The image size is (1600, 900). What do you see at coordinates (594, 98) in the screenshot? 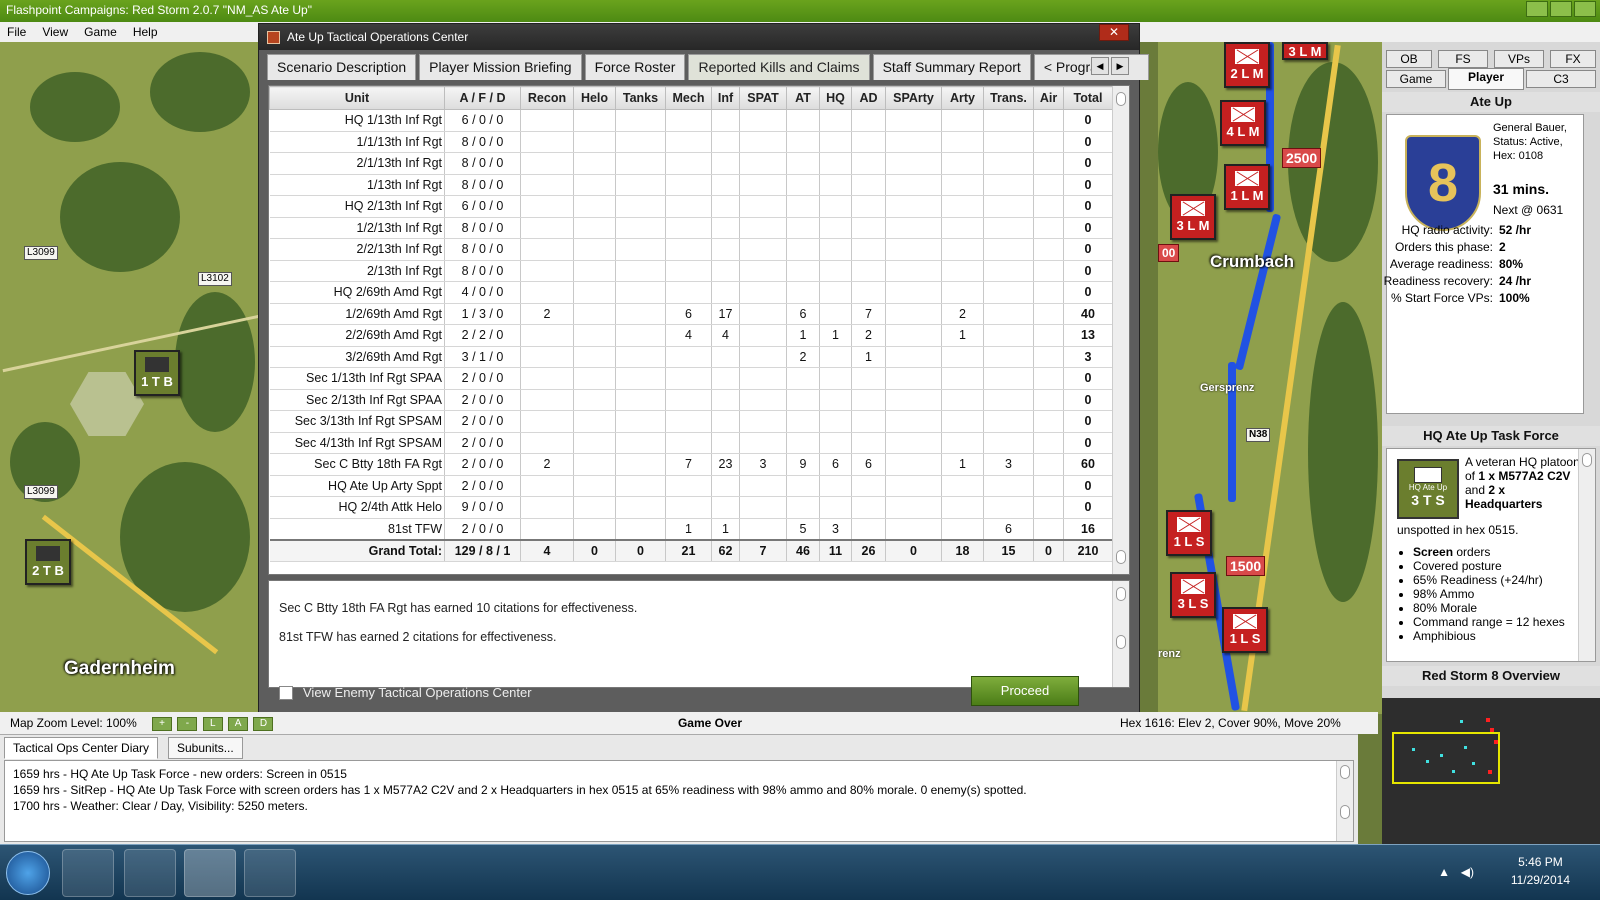
I see `column-header: Helo` at bounding box center [594, 98].